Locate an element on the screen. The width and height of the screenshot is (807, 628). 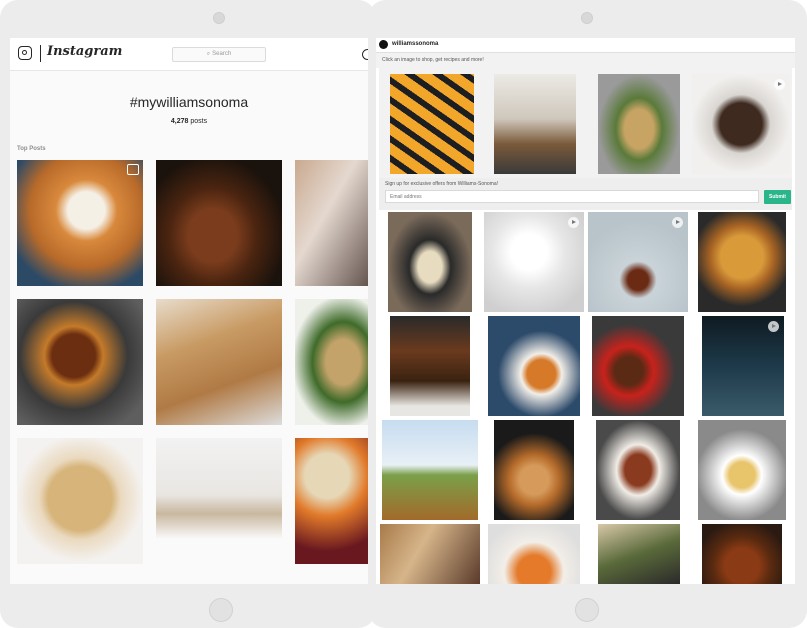
compass-icon is located at coordinates (365, 54).